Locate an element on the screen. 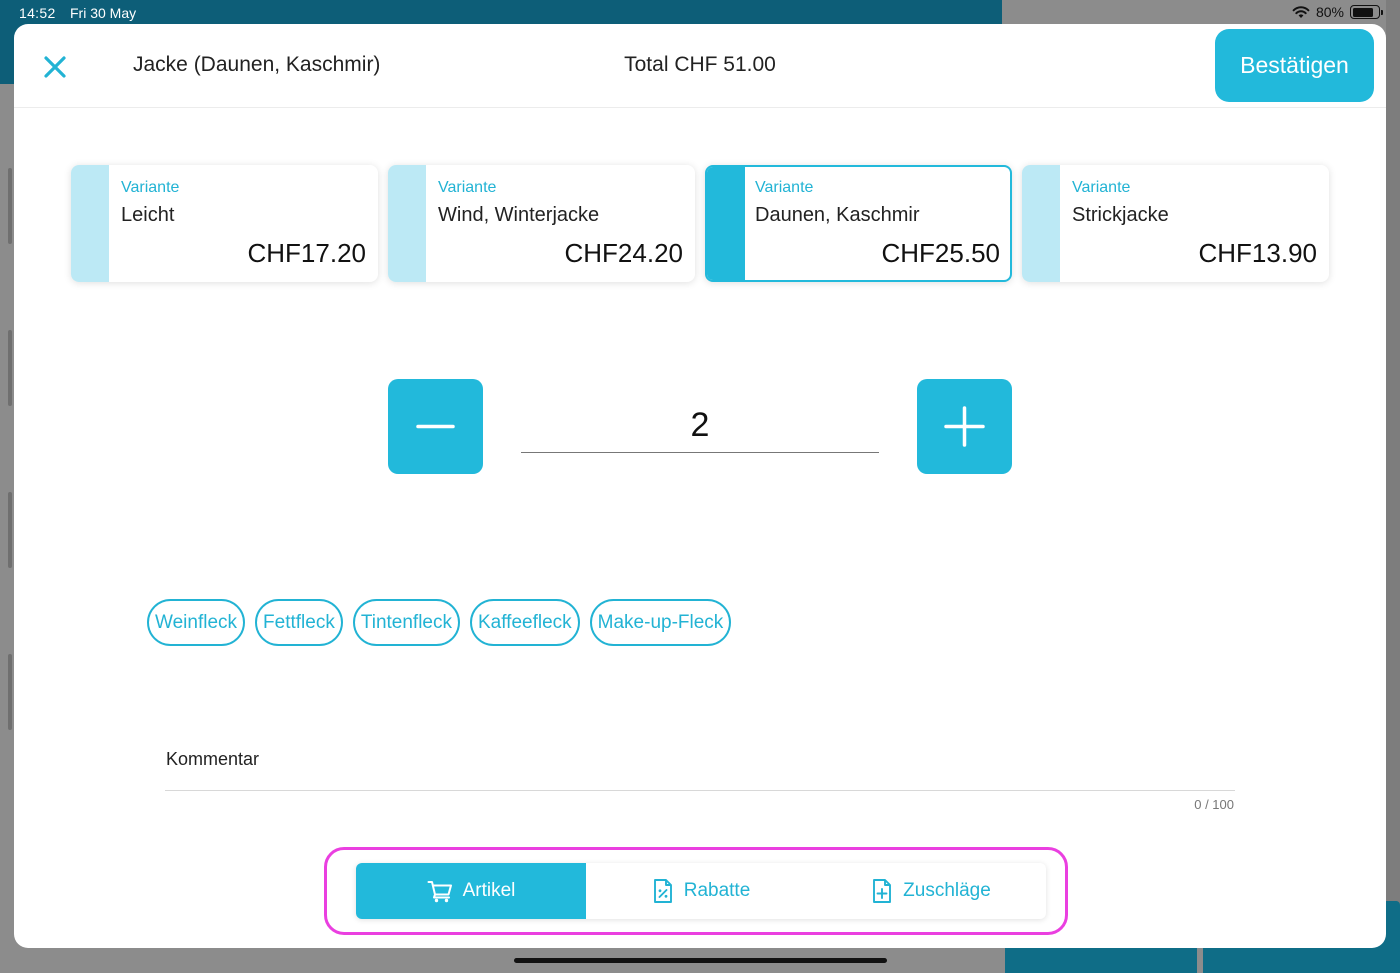 The height and width of the screenshot is (973, 1400). tab-label: Artikel is located at coordinates (489, 890).